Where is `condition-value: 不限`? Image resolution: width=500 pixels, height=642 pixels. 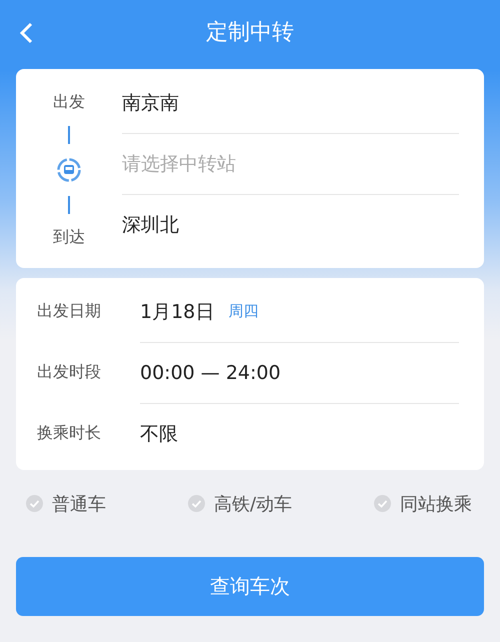 condition-value: 不限 is located at coordinates (159, 434).